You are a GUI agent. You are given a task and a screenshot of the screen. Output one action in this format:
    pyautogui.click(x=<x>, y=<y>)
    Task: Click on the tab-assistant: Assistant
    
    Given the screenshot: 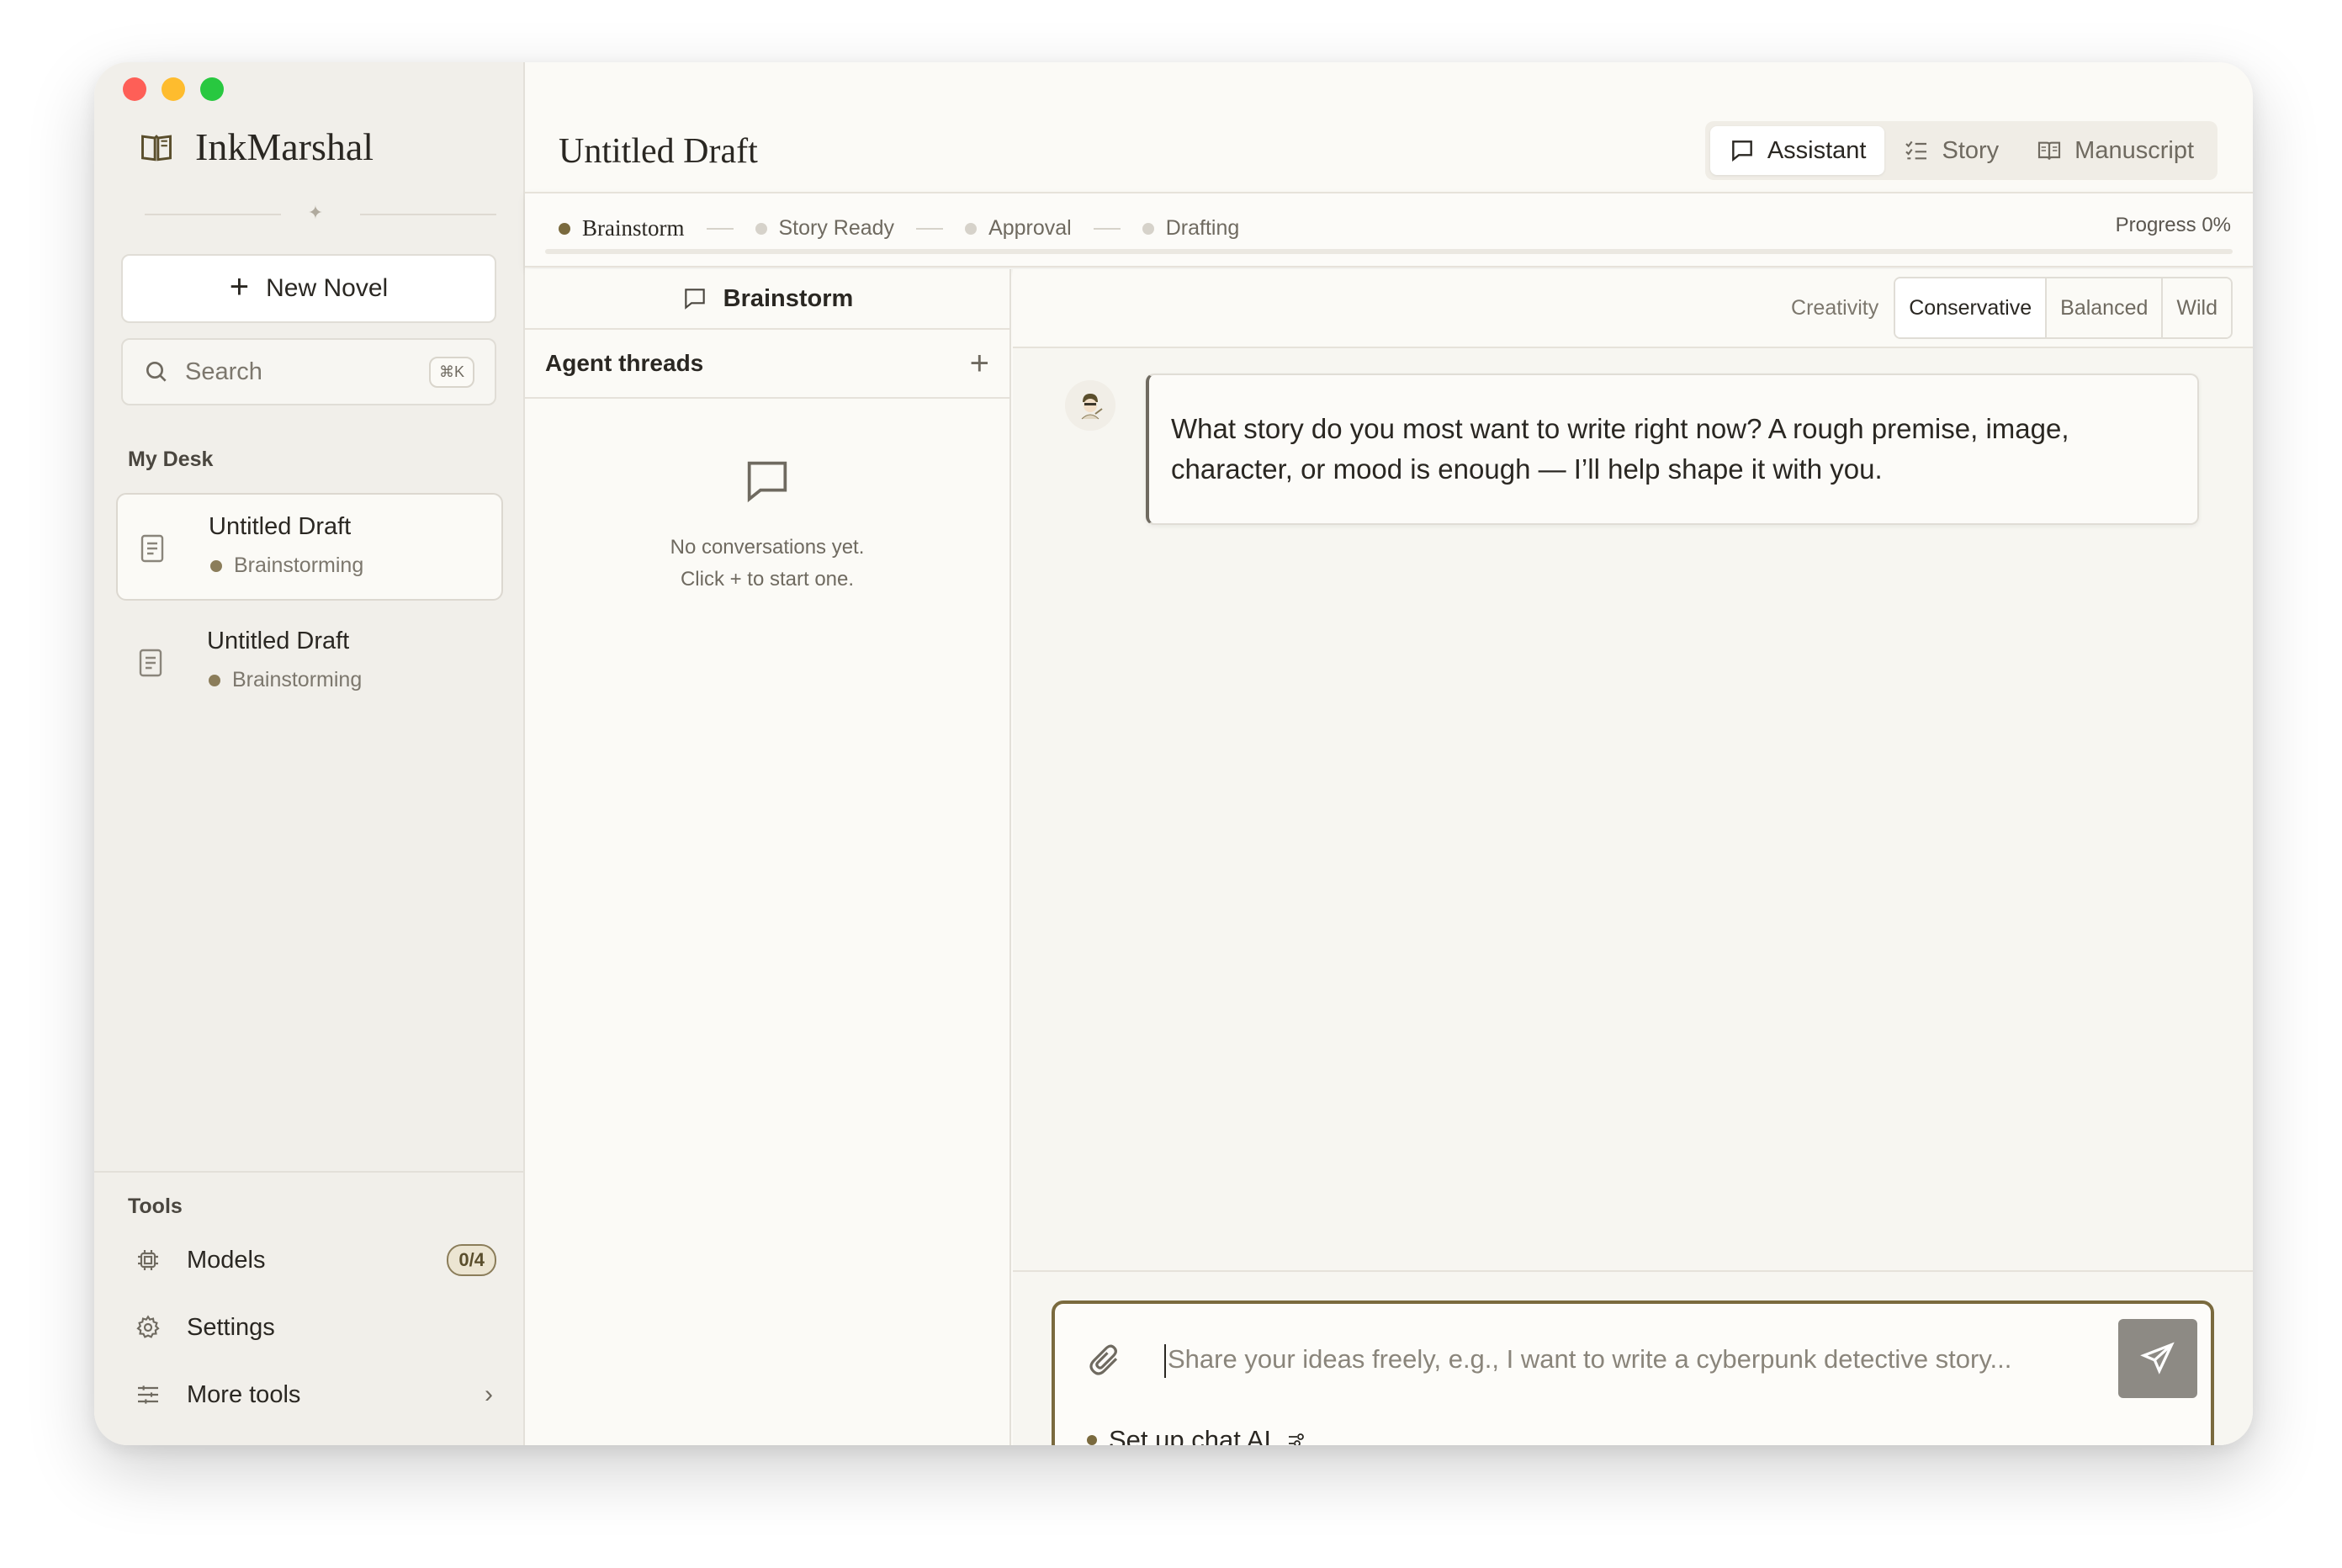 What is the action you would take?
    pyautogui.click(x=1797, y=150)
    